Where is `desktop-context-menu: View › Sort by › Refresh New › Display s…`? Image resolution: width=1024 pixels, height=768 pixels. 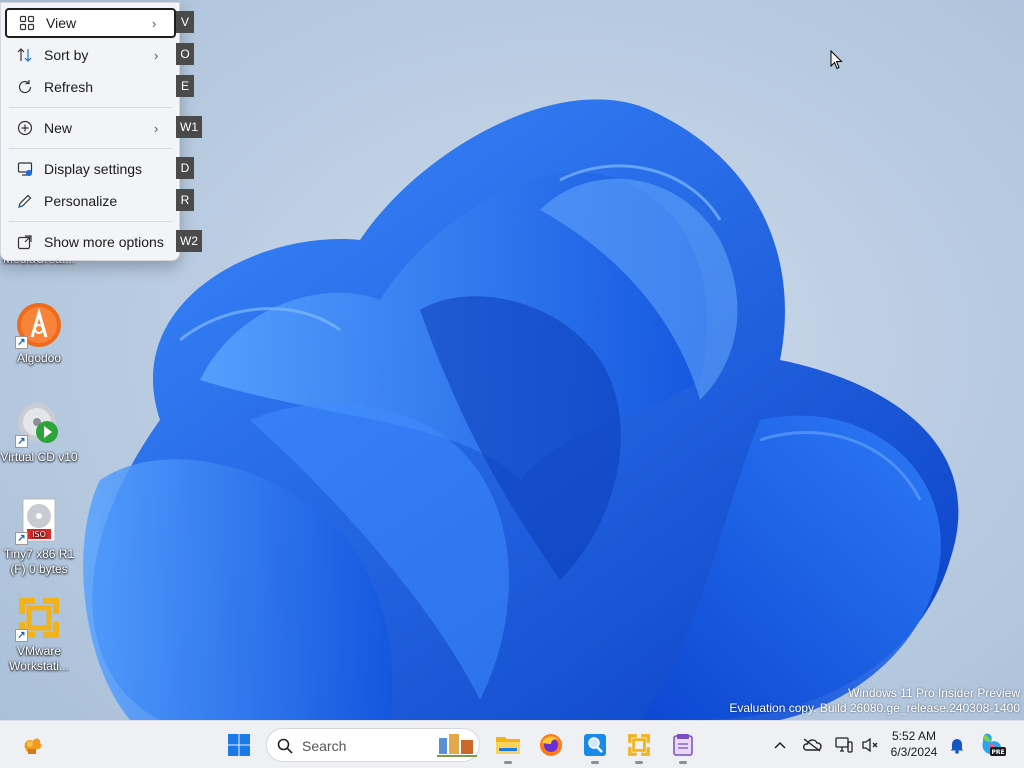
desktop-context-menu: View › Sort by › Refresh New › Display s… is located at coordinates (90, 131).